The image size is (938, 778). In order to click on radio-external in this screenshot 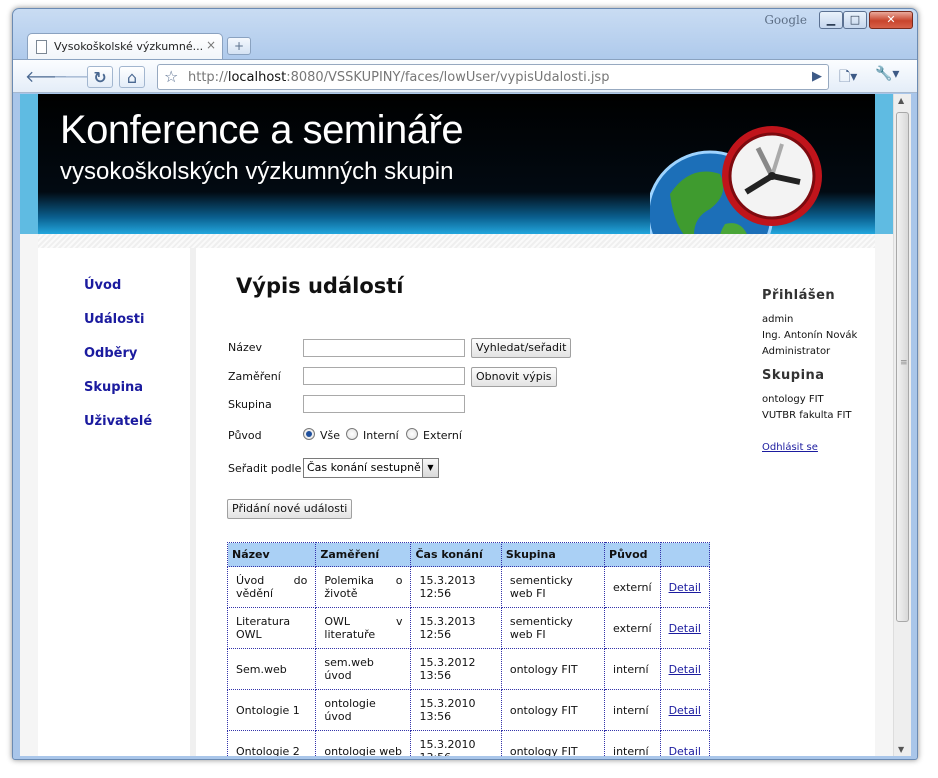, I will do `click(412, 434)`.